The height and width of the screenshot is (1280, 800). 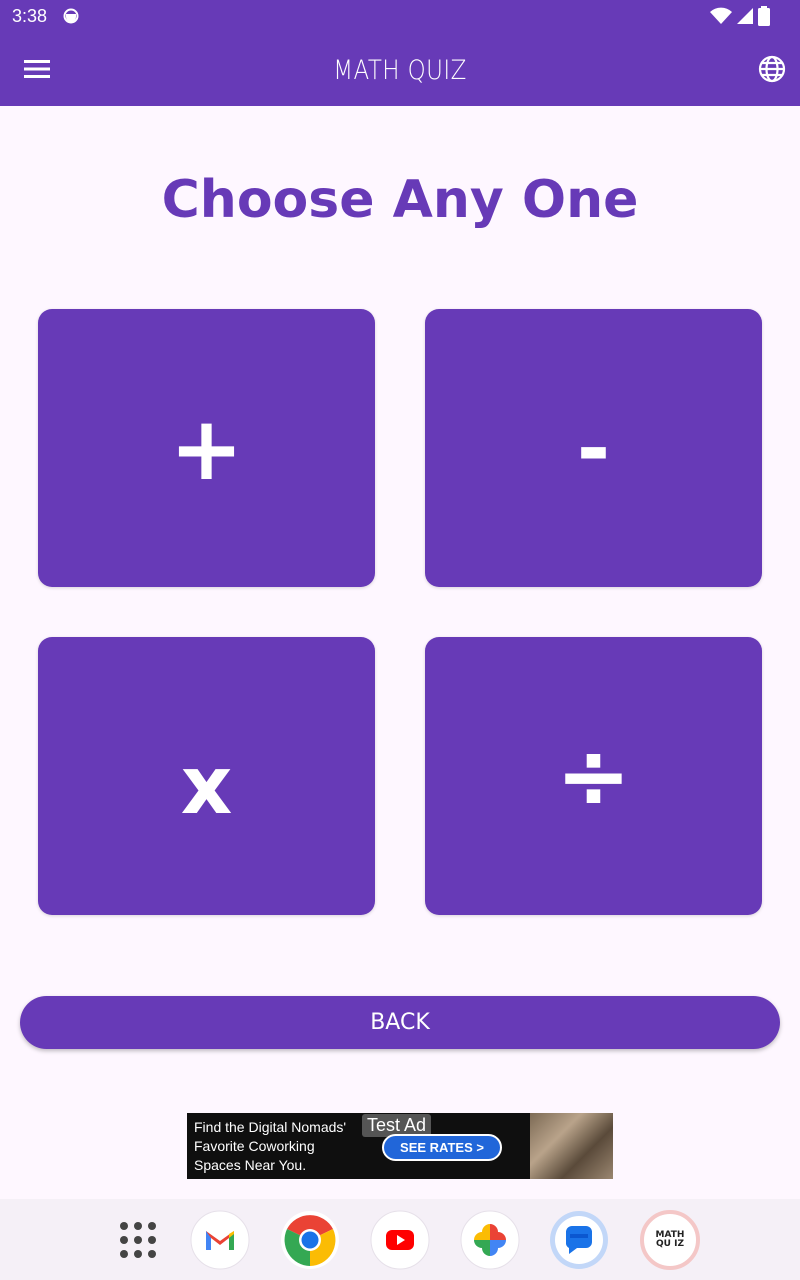 I want to click on addition-button: +, so click(x=206, y=448).